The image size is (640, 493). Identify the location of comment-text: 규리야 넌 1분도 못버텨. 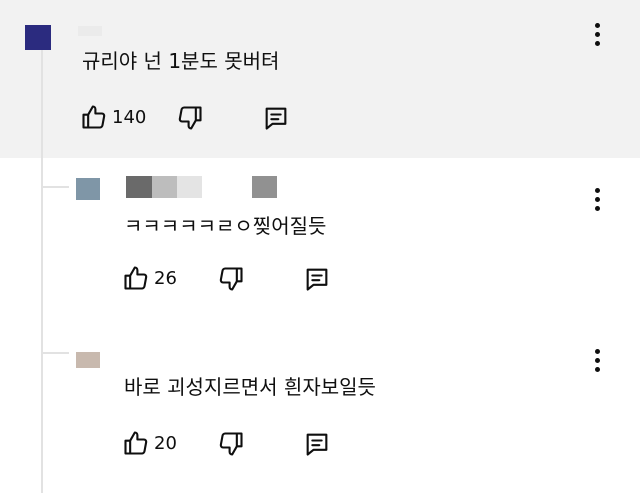
(181, 61).